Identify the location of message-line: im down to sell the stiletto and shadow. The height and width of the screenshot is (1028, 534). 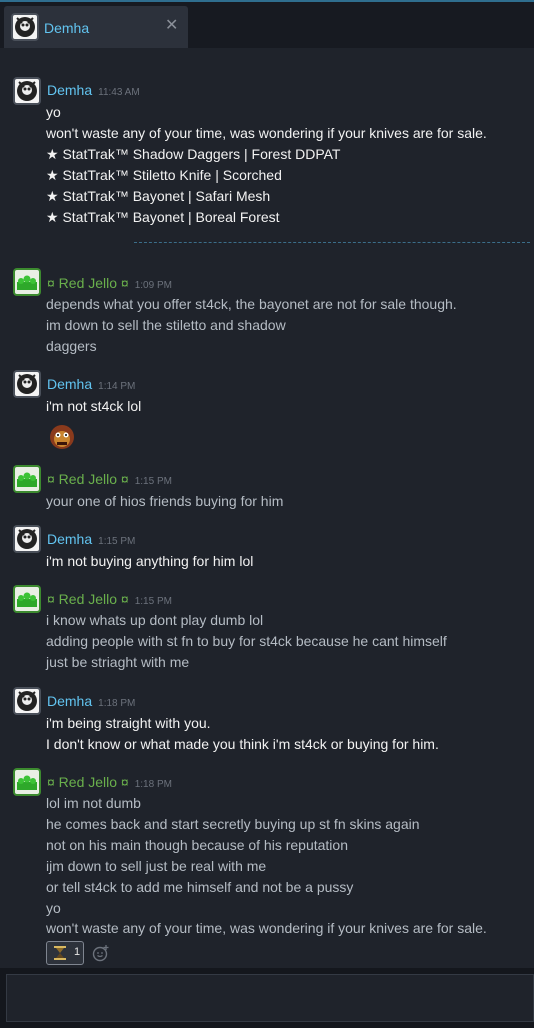
(166, 325).